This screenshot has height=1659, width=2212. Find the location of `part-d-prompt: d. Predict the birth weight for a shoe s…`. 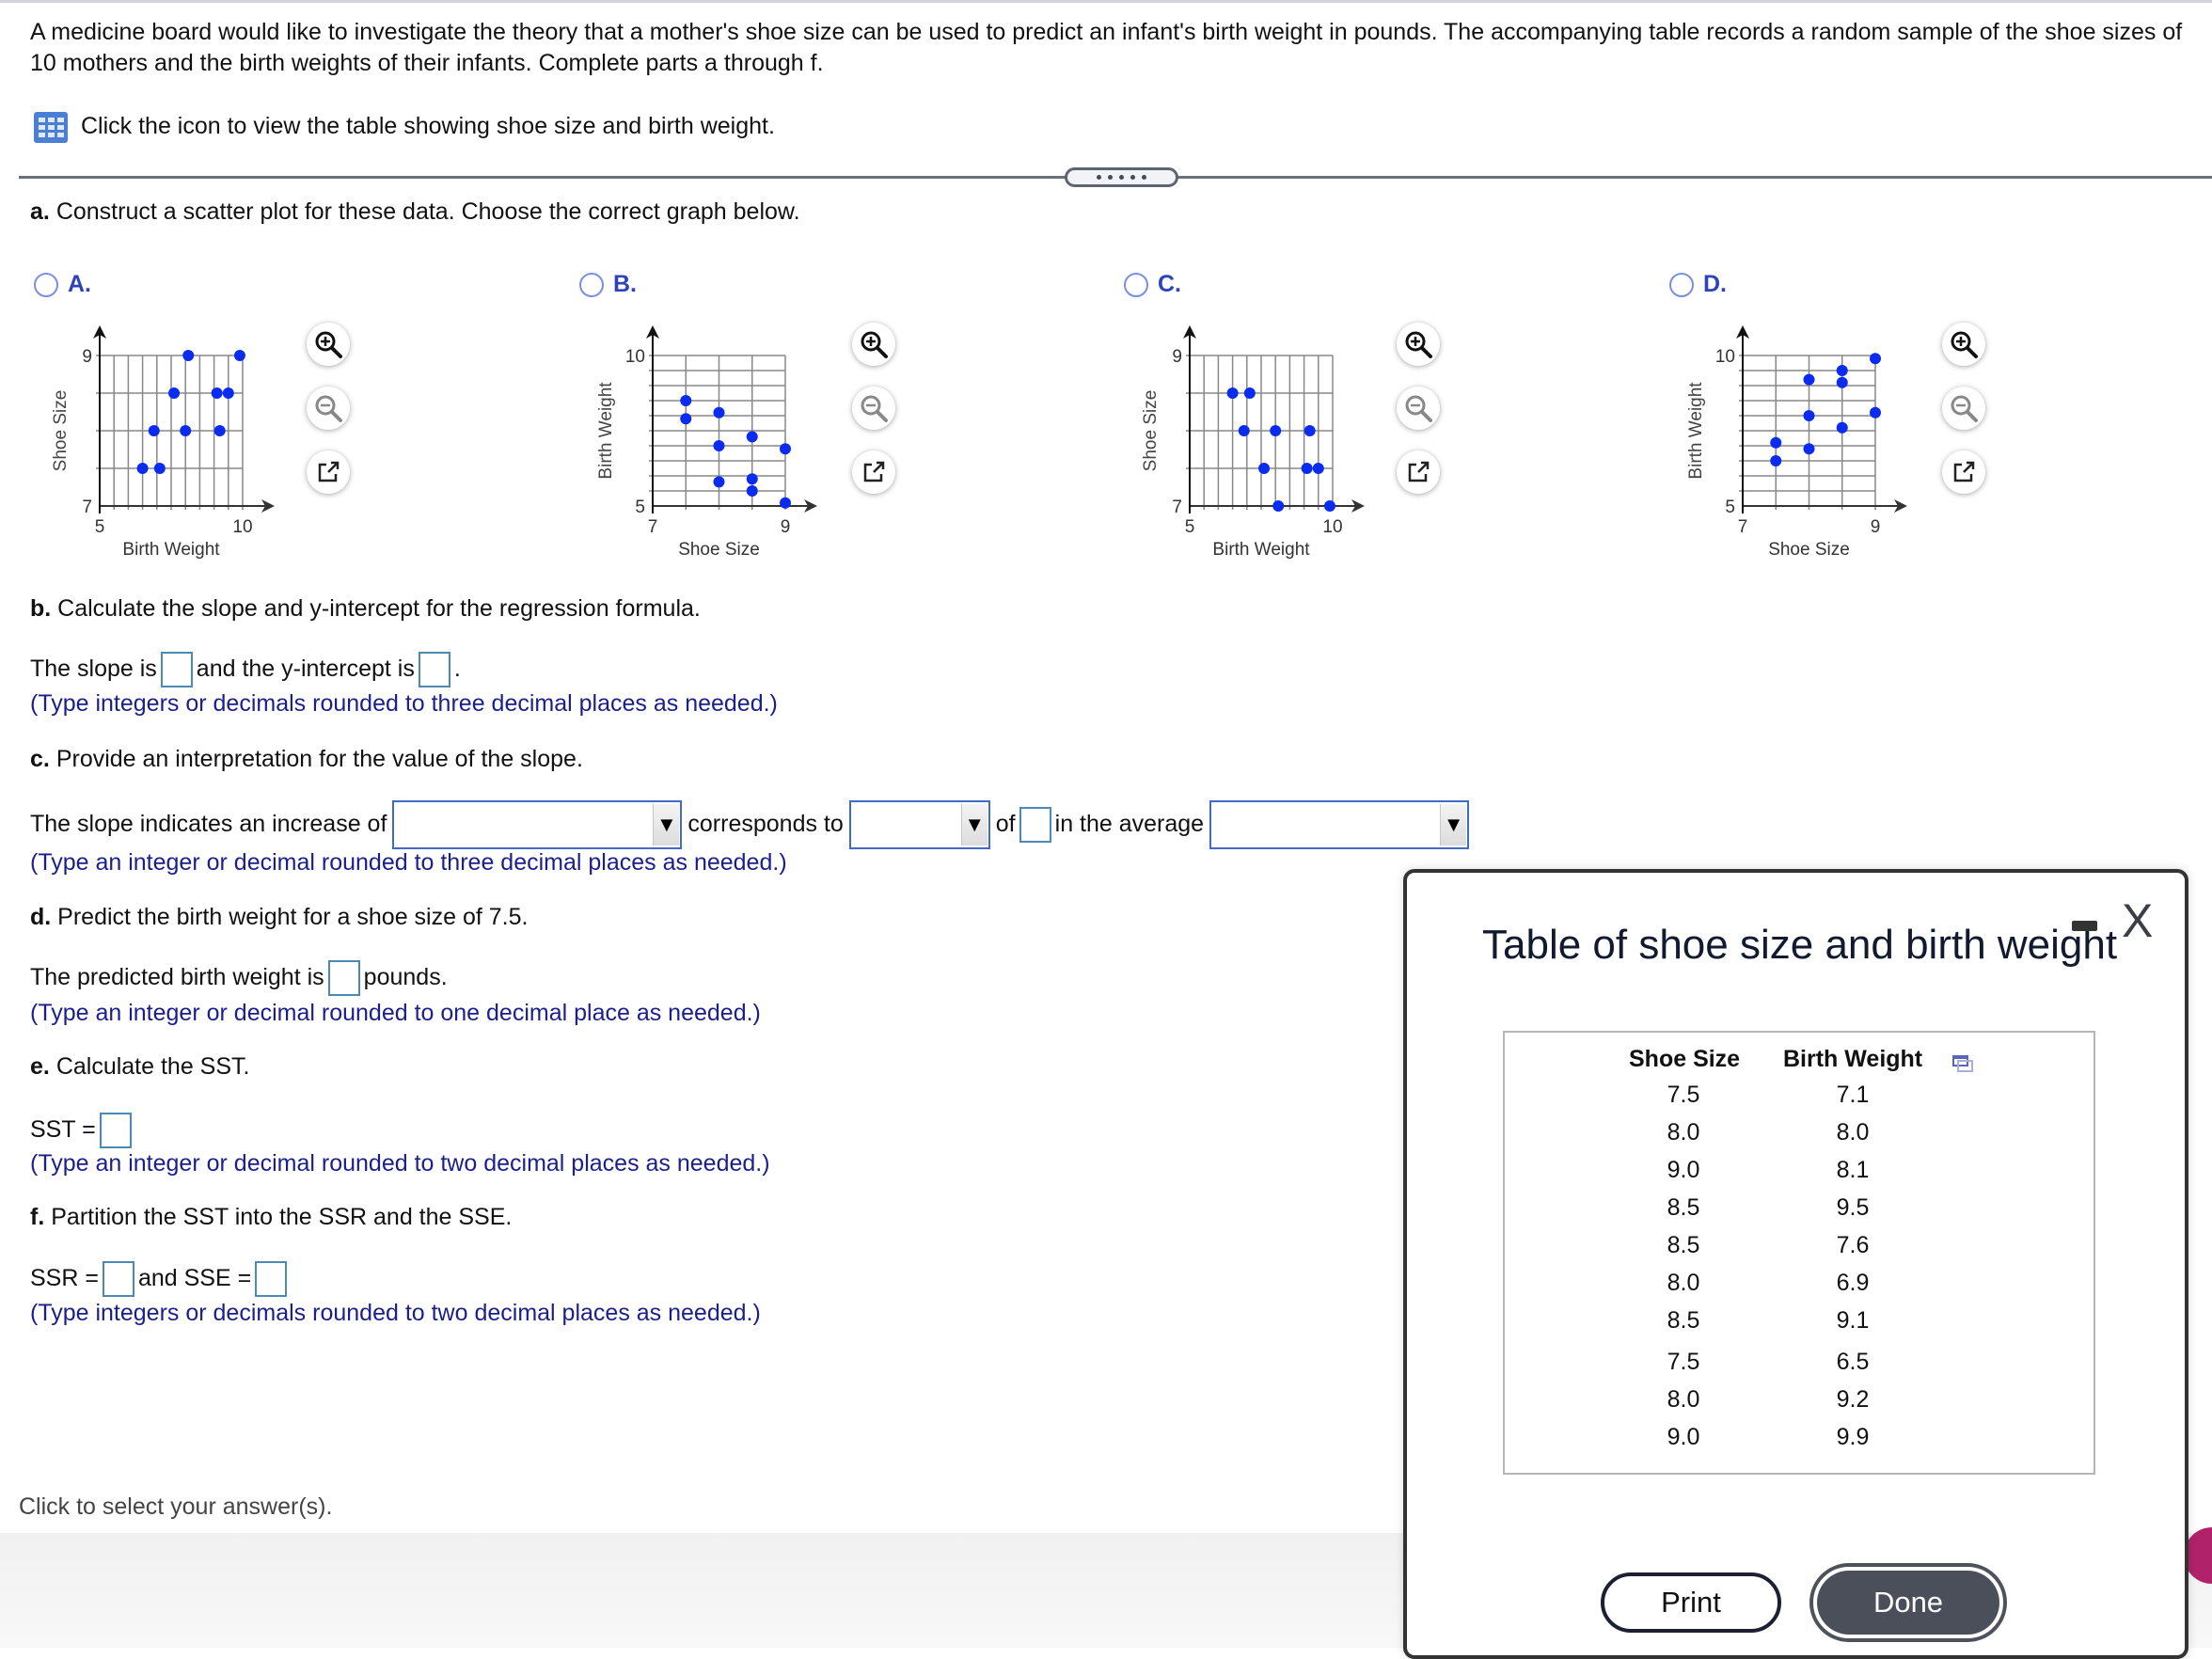

part-d-prompt: d. Predict the birth weight for a shoe s… is located at coordinates (279, 917).